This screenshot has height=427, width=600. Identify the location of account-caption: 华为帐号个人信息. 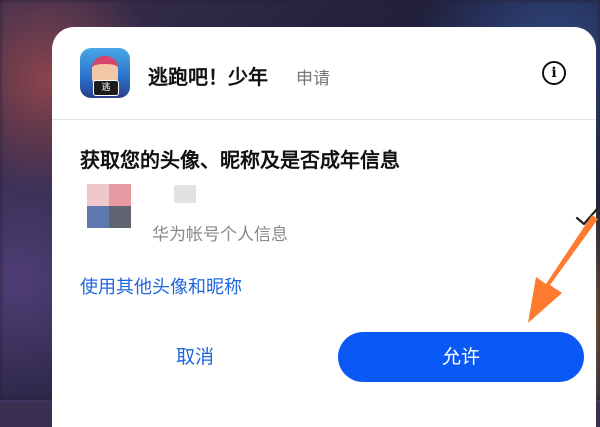
(220, 235).